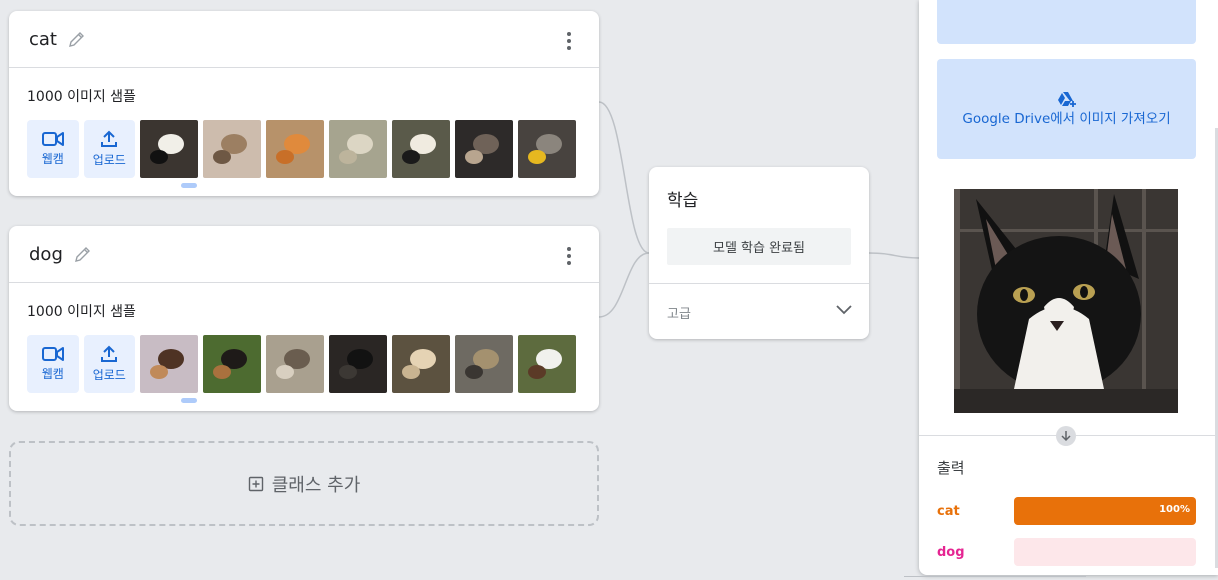 The image size is (1218, 580). Describe the element at coordinates (304, 39) in the screenshot. I see `class-card-header: cat` at that location.